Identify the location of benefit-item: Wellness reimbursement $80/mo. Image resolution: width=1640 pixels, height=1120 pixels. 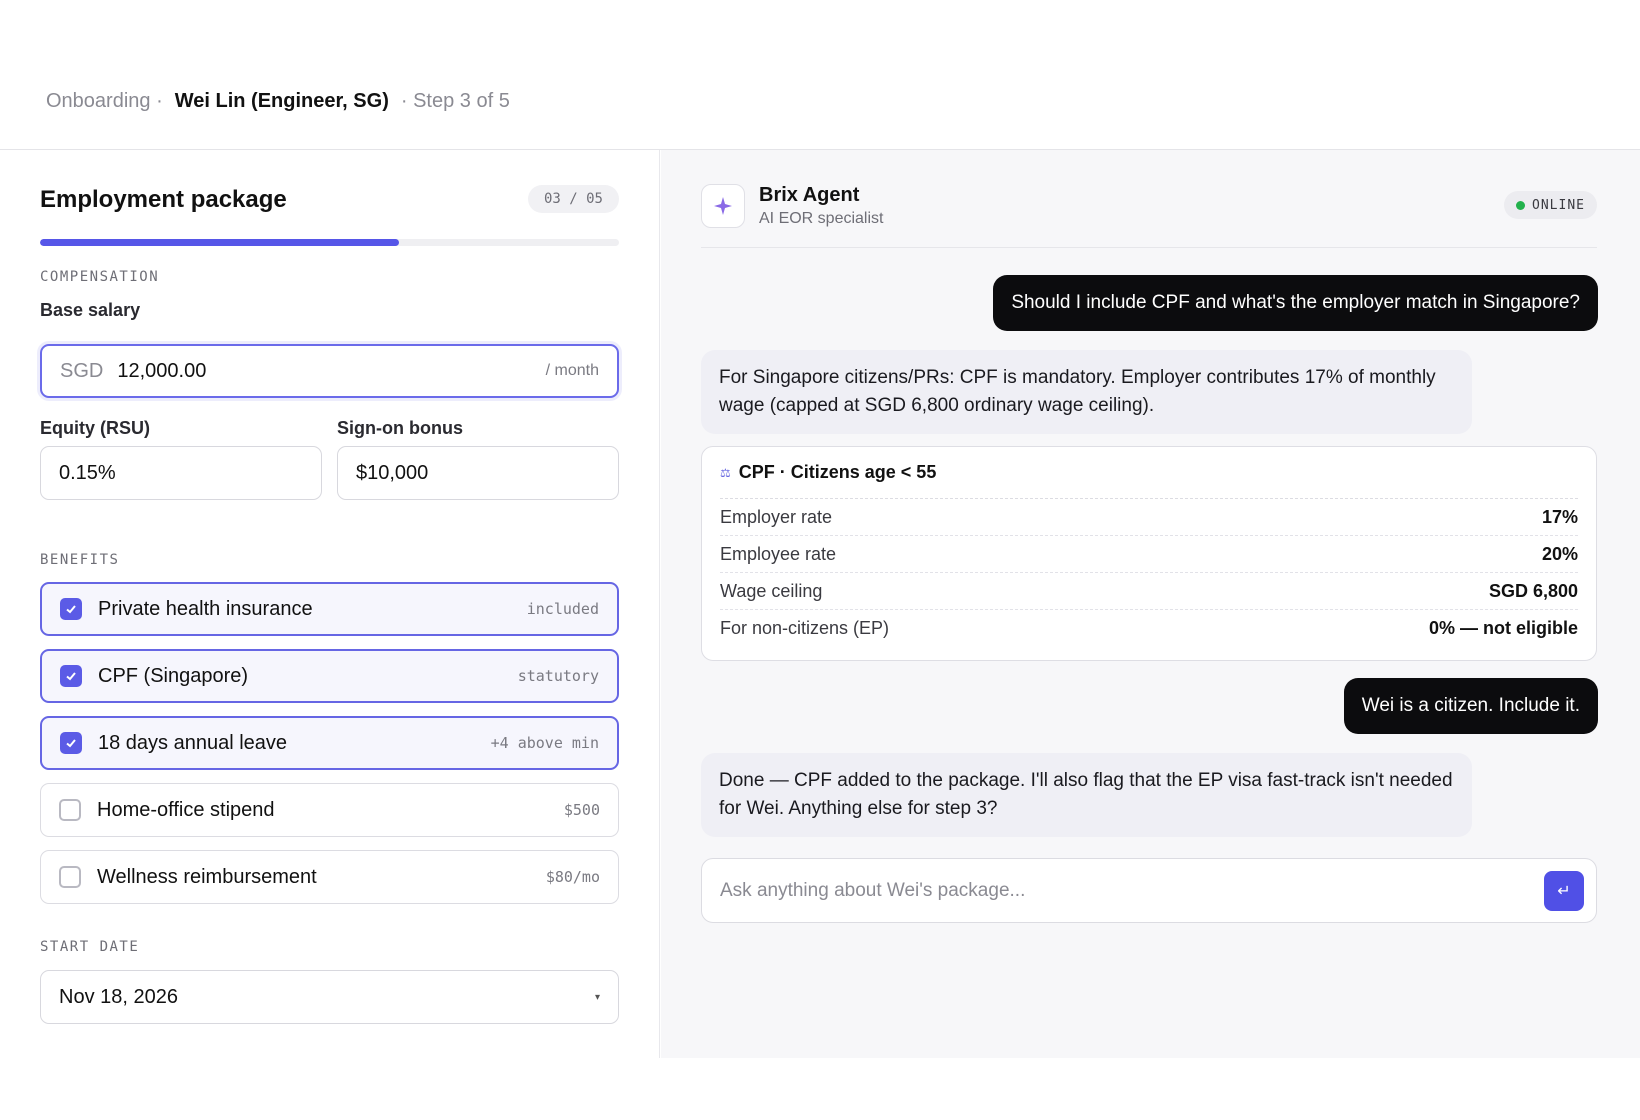
(329, 877).